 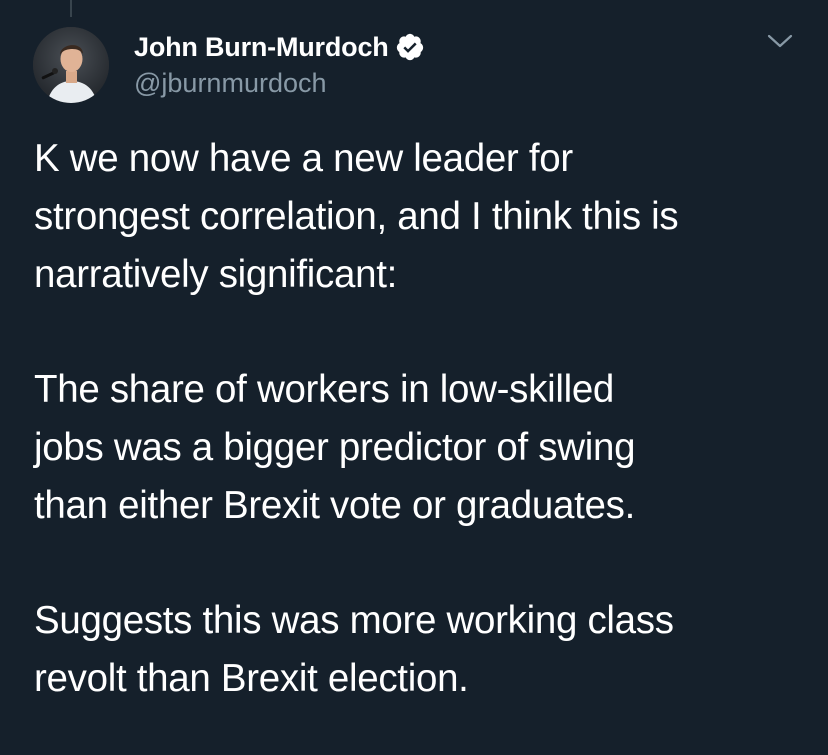 What do you see at coordinates (780, 42) in the screenshot?
I see `chevron-down-icon` at bounding box center [780, 42].